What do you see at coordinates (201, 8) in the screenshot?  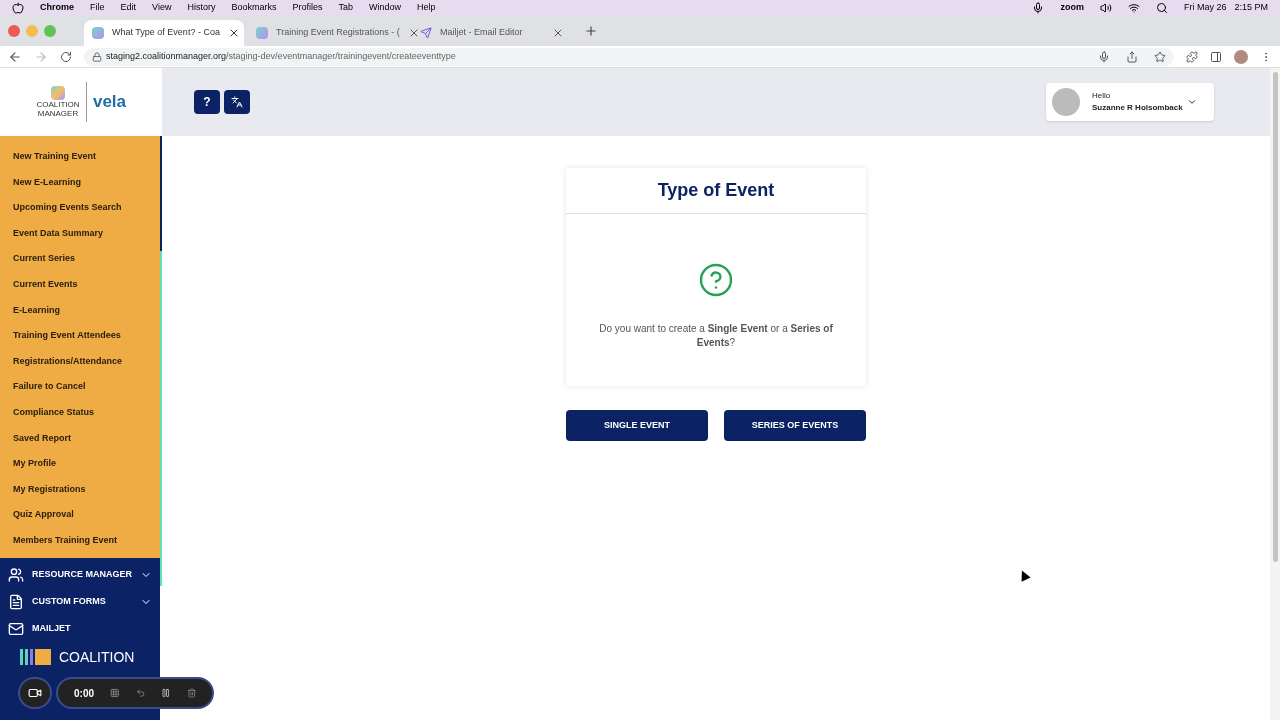 I see `menu-item: History` at bounding box center [201, 8].